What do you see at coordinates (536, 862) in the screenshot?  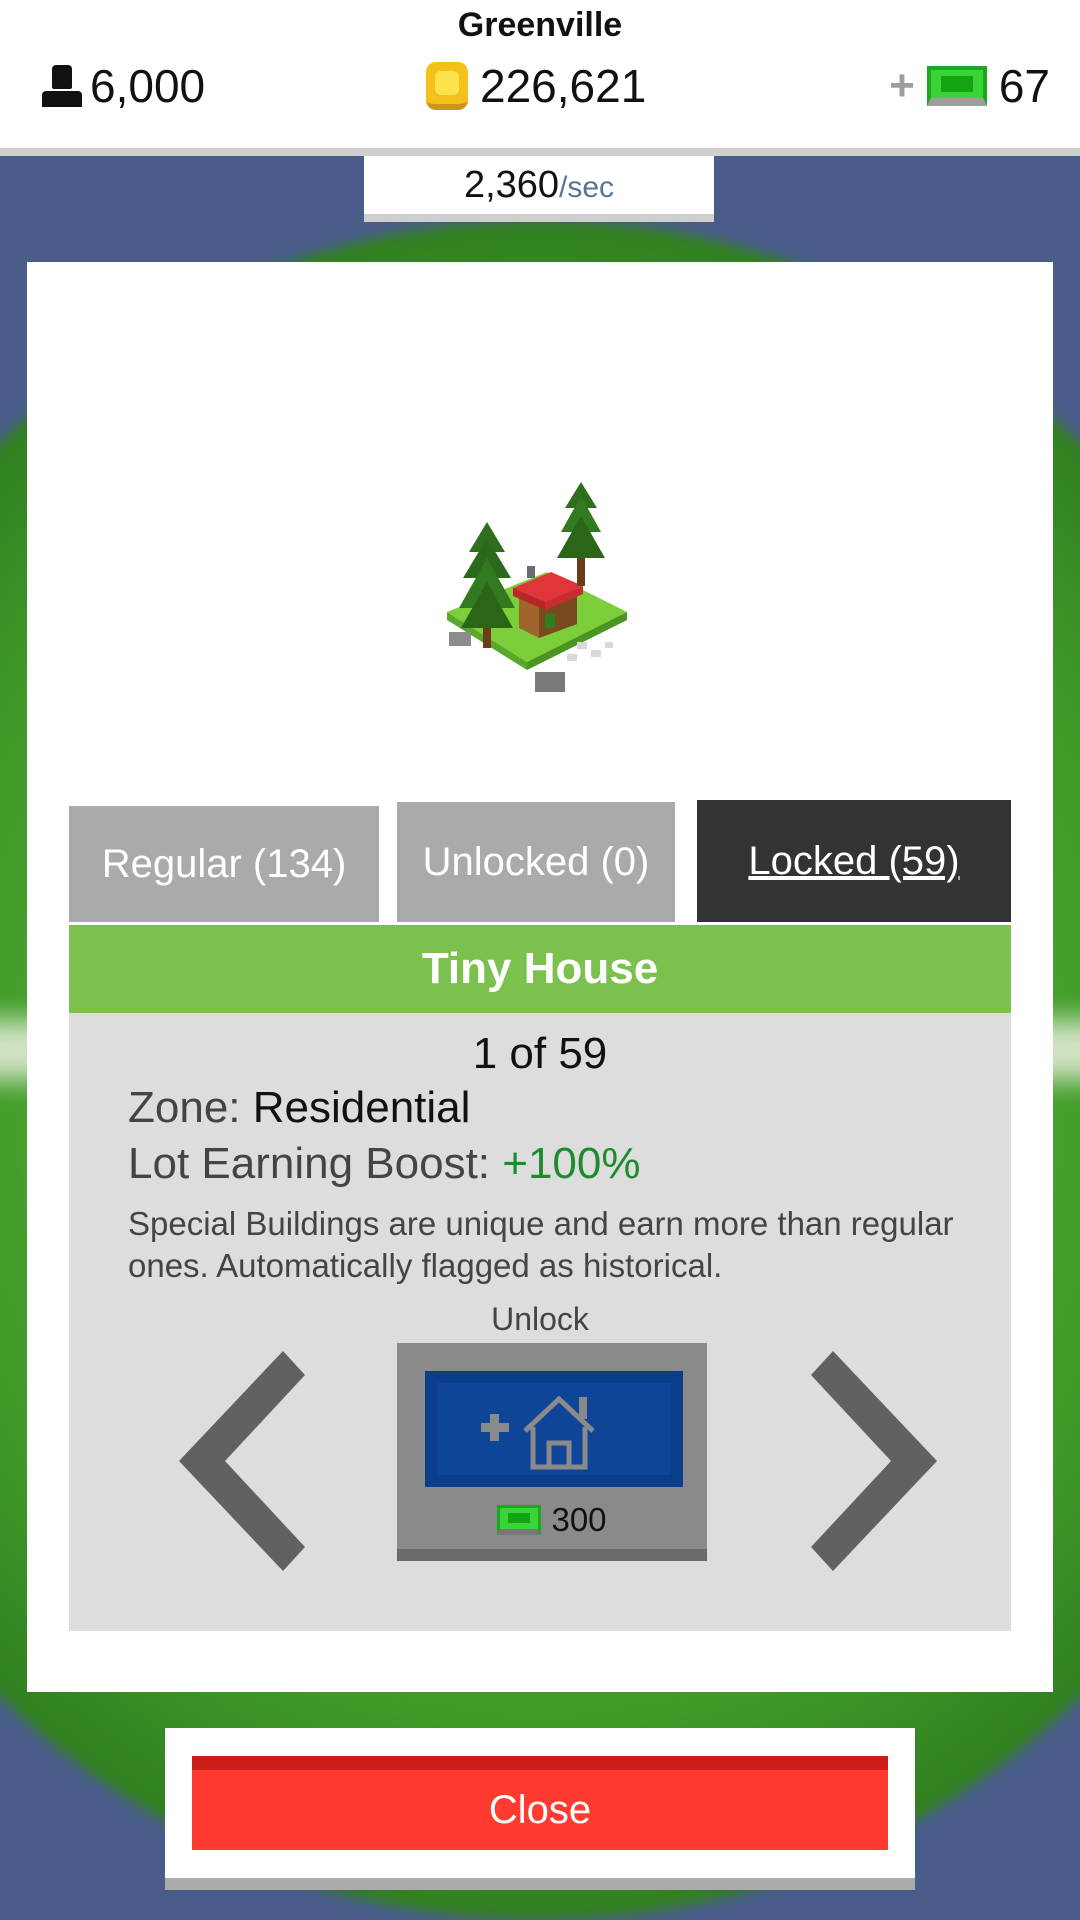 I see `tab-unlocked: Unlocked (0)` at bounding box center [536, 862].